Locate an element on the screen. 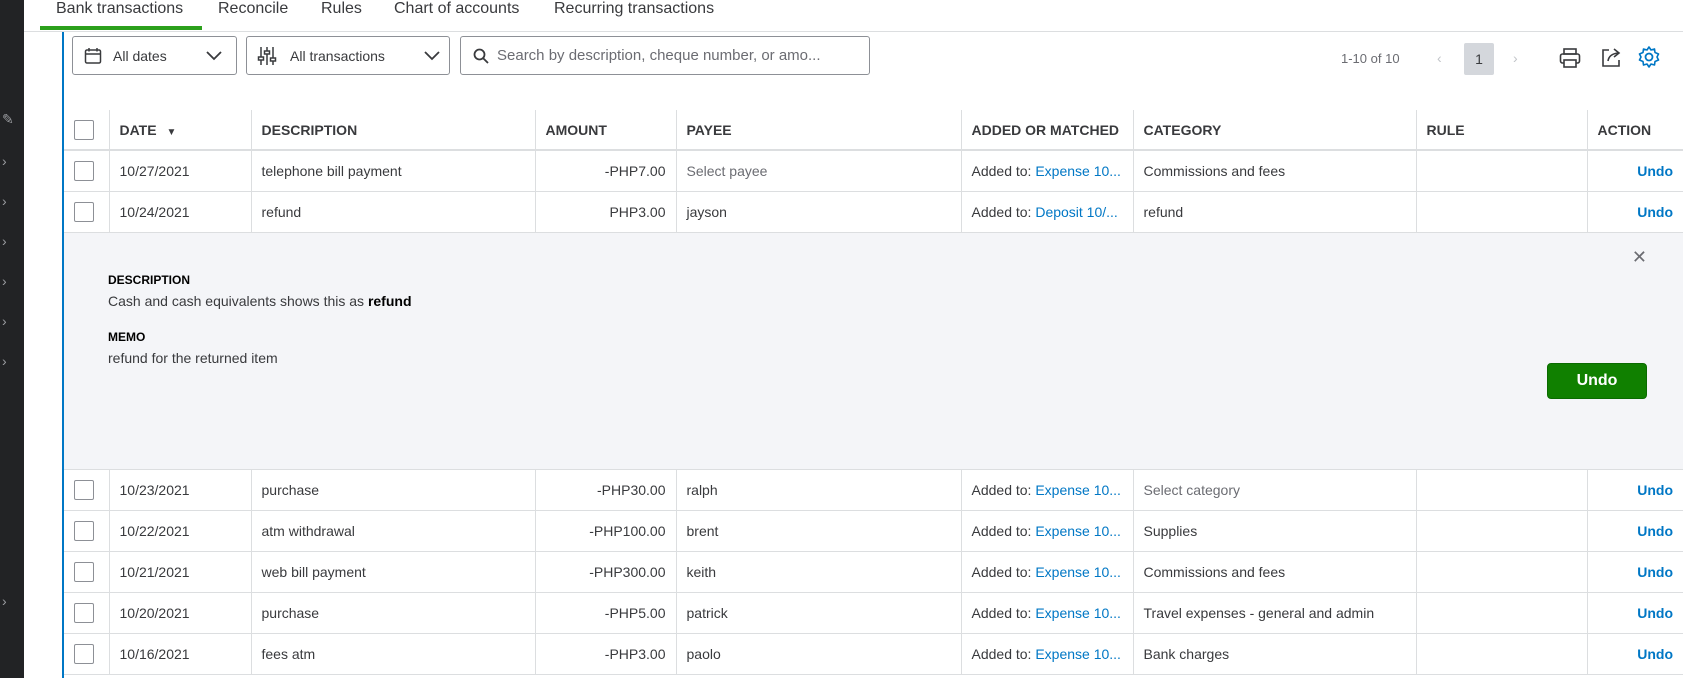 Image resolution: width=1683 pixels, height=678 pixels. export-icon is located at coordinates (1611, 58).